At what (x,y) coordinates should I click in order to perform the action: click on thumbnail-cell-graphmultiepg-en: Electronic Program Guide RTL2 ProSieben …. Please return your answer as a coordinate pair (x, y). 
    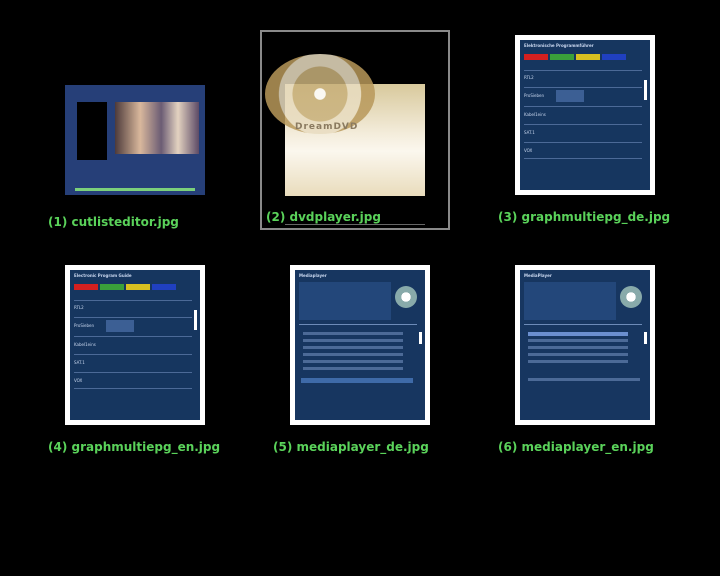
    Looking at the image, I should click on (135, 365).